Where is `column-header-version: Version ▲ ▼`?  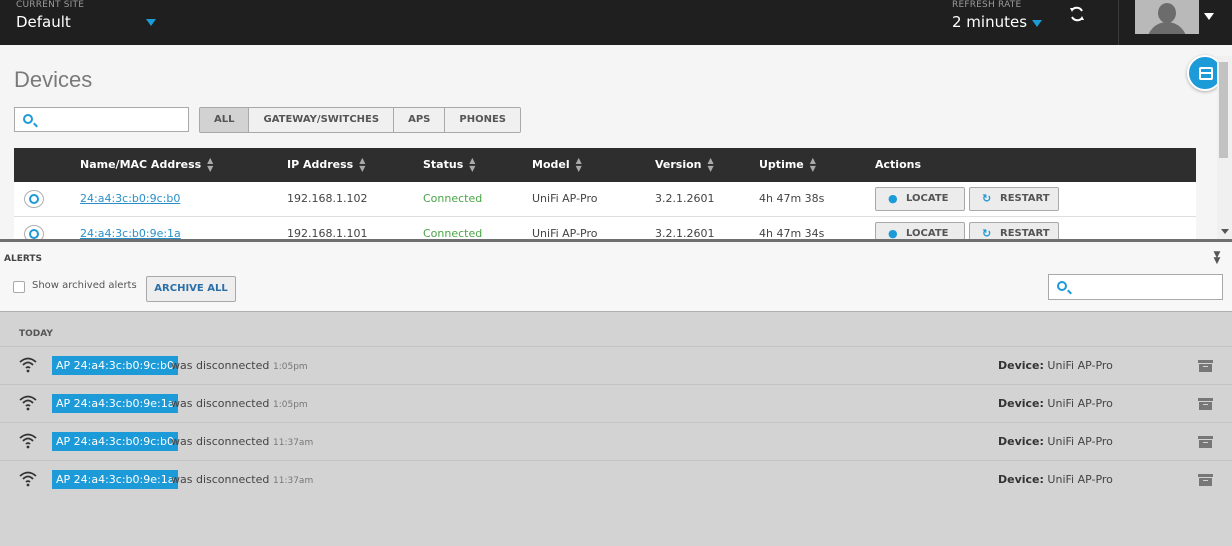 column-header-version: Version ▲ ▼ is located at coordinates (684, 165).